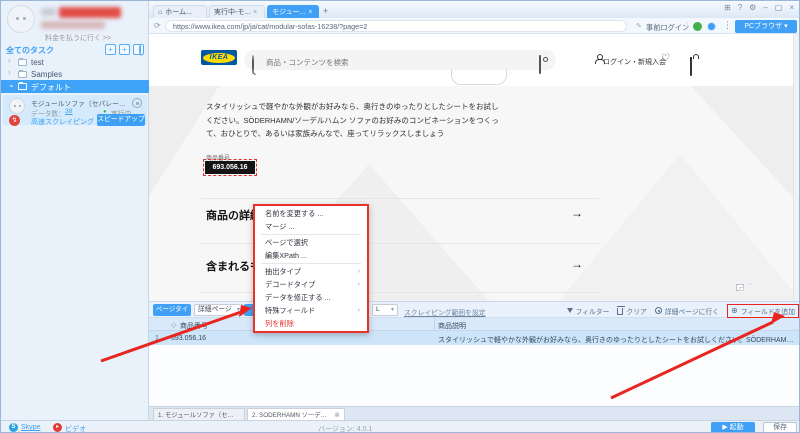  What do you see at coordinates (763, 310) in the screenshot?
I see `add-field-button-highlighted: ⊕ フィールドを追加` at bounding box center [763, 310].